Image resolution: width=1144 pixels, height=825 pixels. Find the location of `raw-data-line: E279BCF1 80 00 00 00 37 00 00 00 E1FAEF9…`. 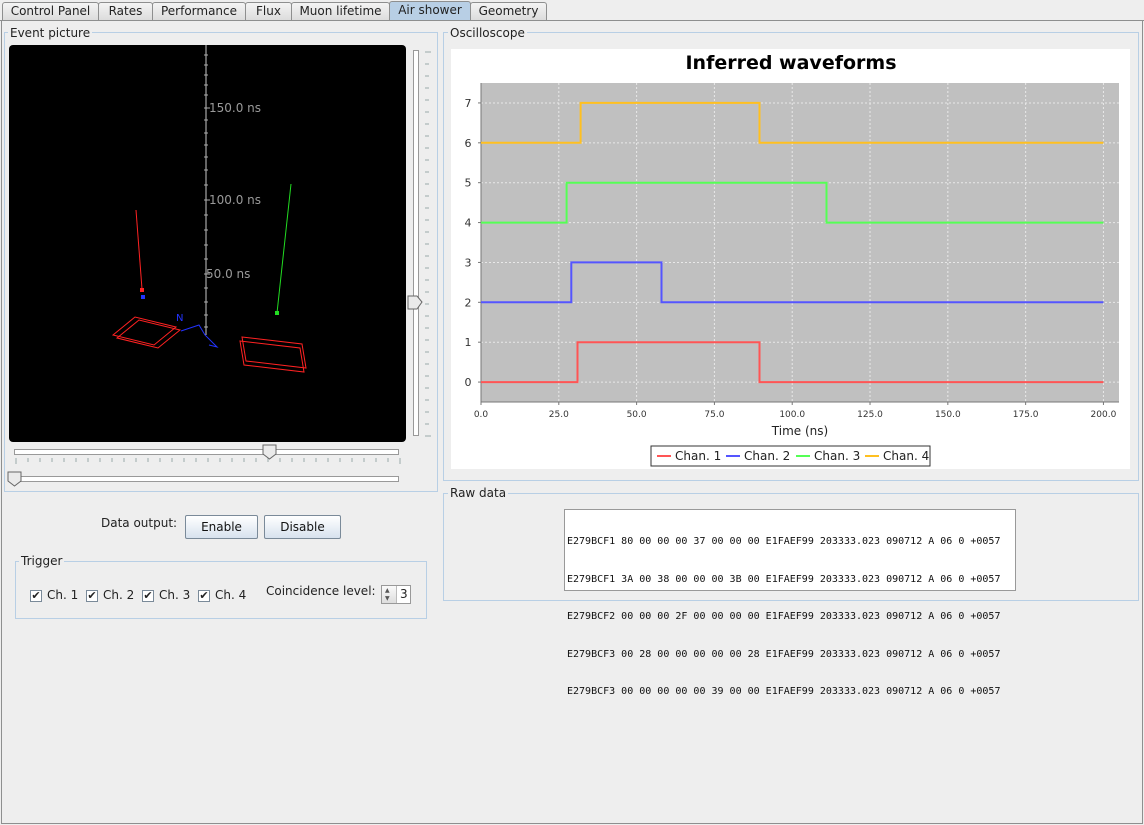

raw-data-line: E279BCF1 80 00 00 00 37 00 00 00 E1FAEF9… is located at coordinates (784, 541).